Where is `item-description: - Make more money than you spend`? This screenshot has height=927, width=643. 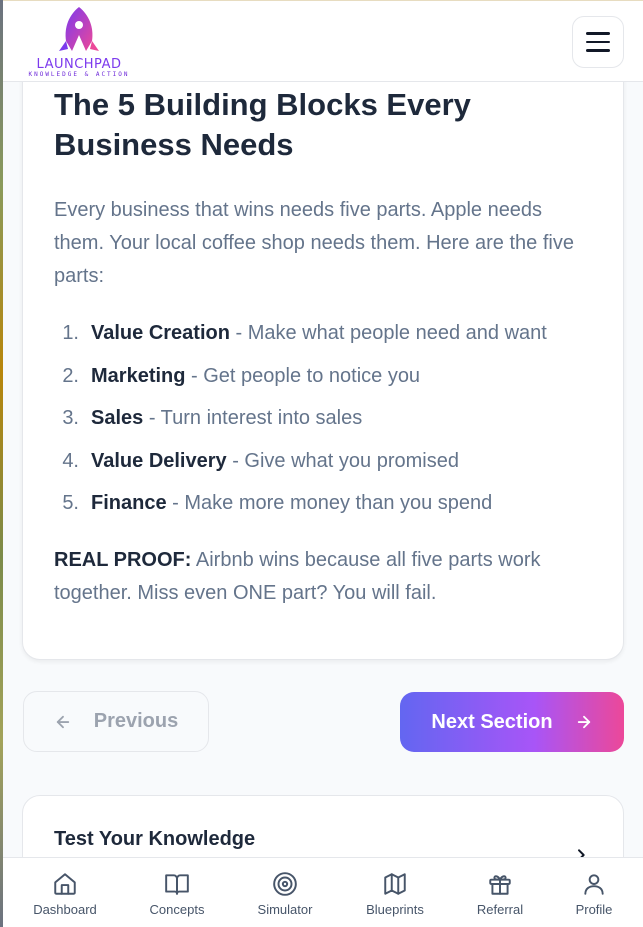
item-description: - Make more money than you spend is located at coordinates (329, 503).